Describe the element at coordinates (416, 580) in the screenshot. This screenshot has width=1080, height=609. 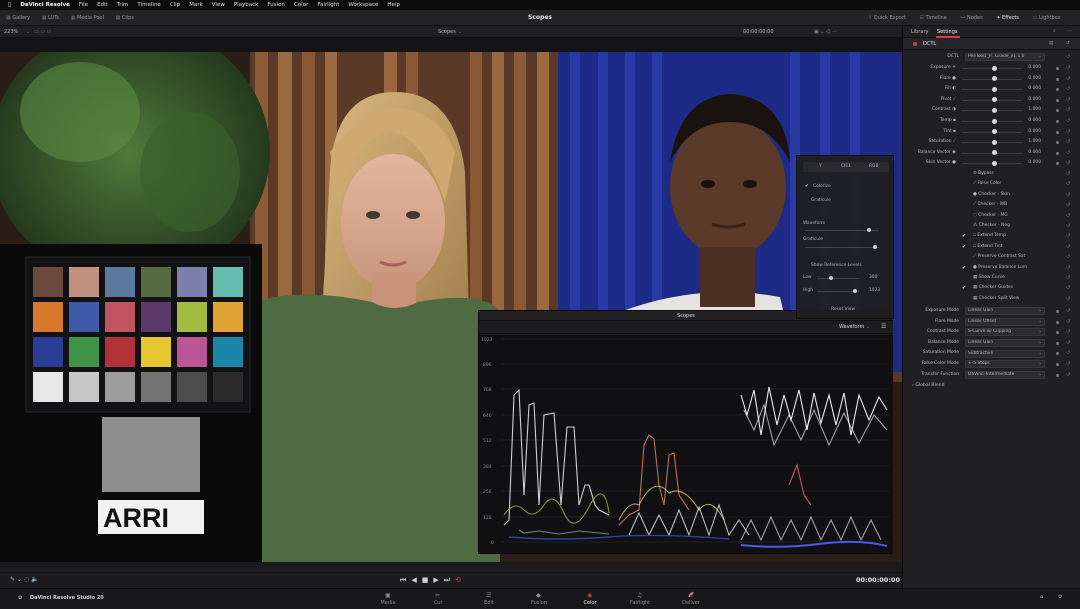
I see `step-back-icon: ◀` at that location.